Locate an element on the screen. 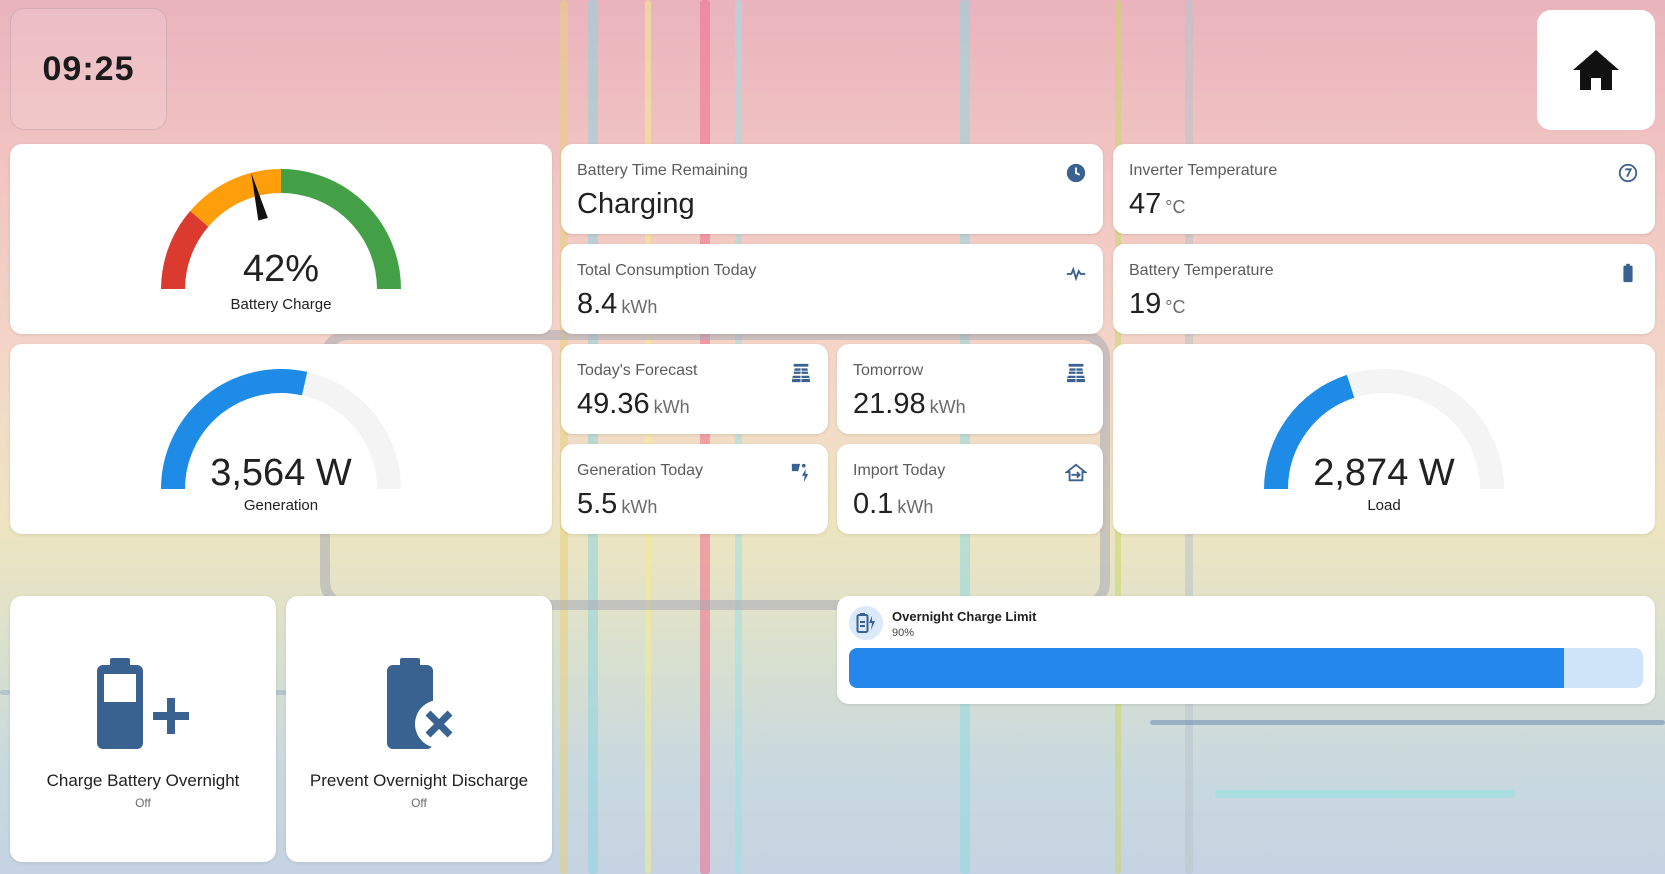  clock: 09:25 is located at coordinates (88, 69).